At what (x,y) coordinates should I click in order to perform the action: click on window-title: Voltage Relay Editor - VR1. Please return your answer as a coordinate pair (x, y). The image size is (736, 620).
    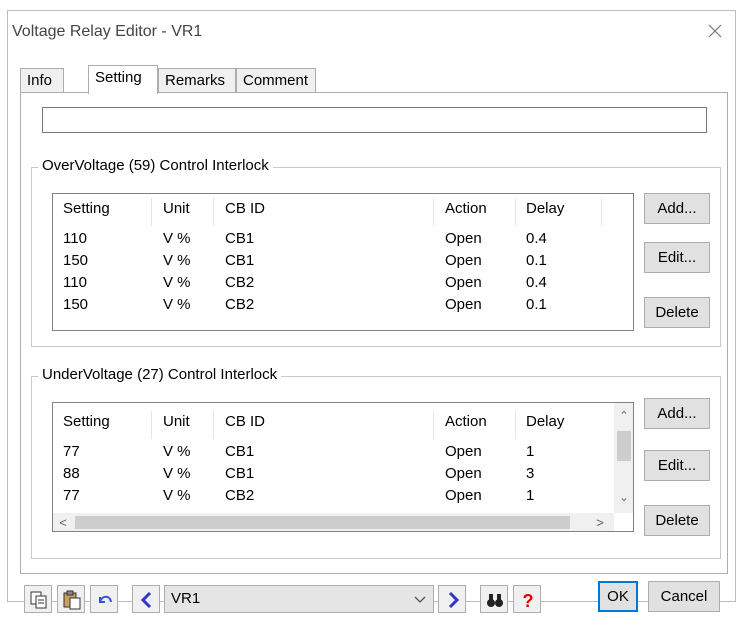
    Looking at the image, I should click on (107, 31).